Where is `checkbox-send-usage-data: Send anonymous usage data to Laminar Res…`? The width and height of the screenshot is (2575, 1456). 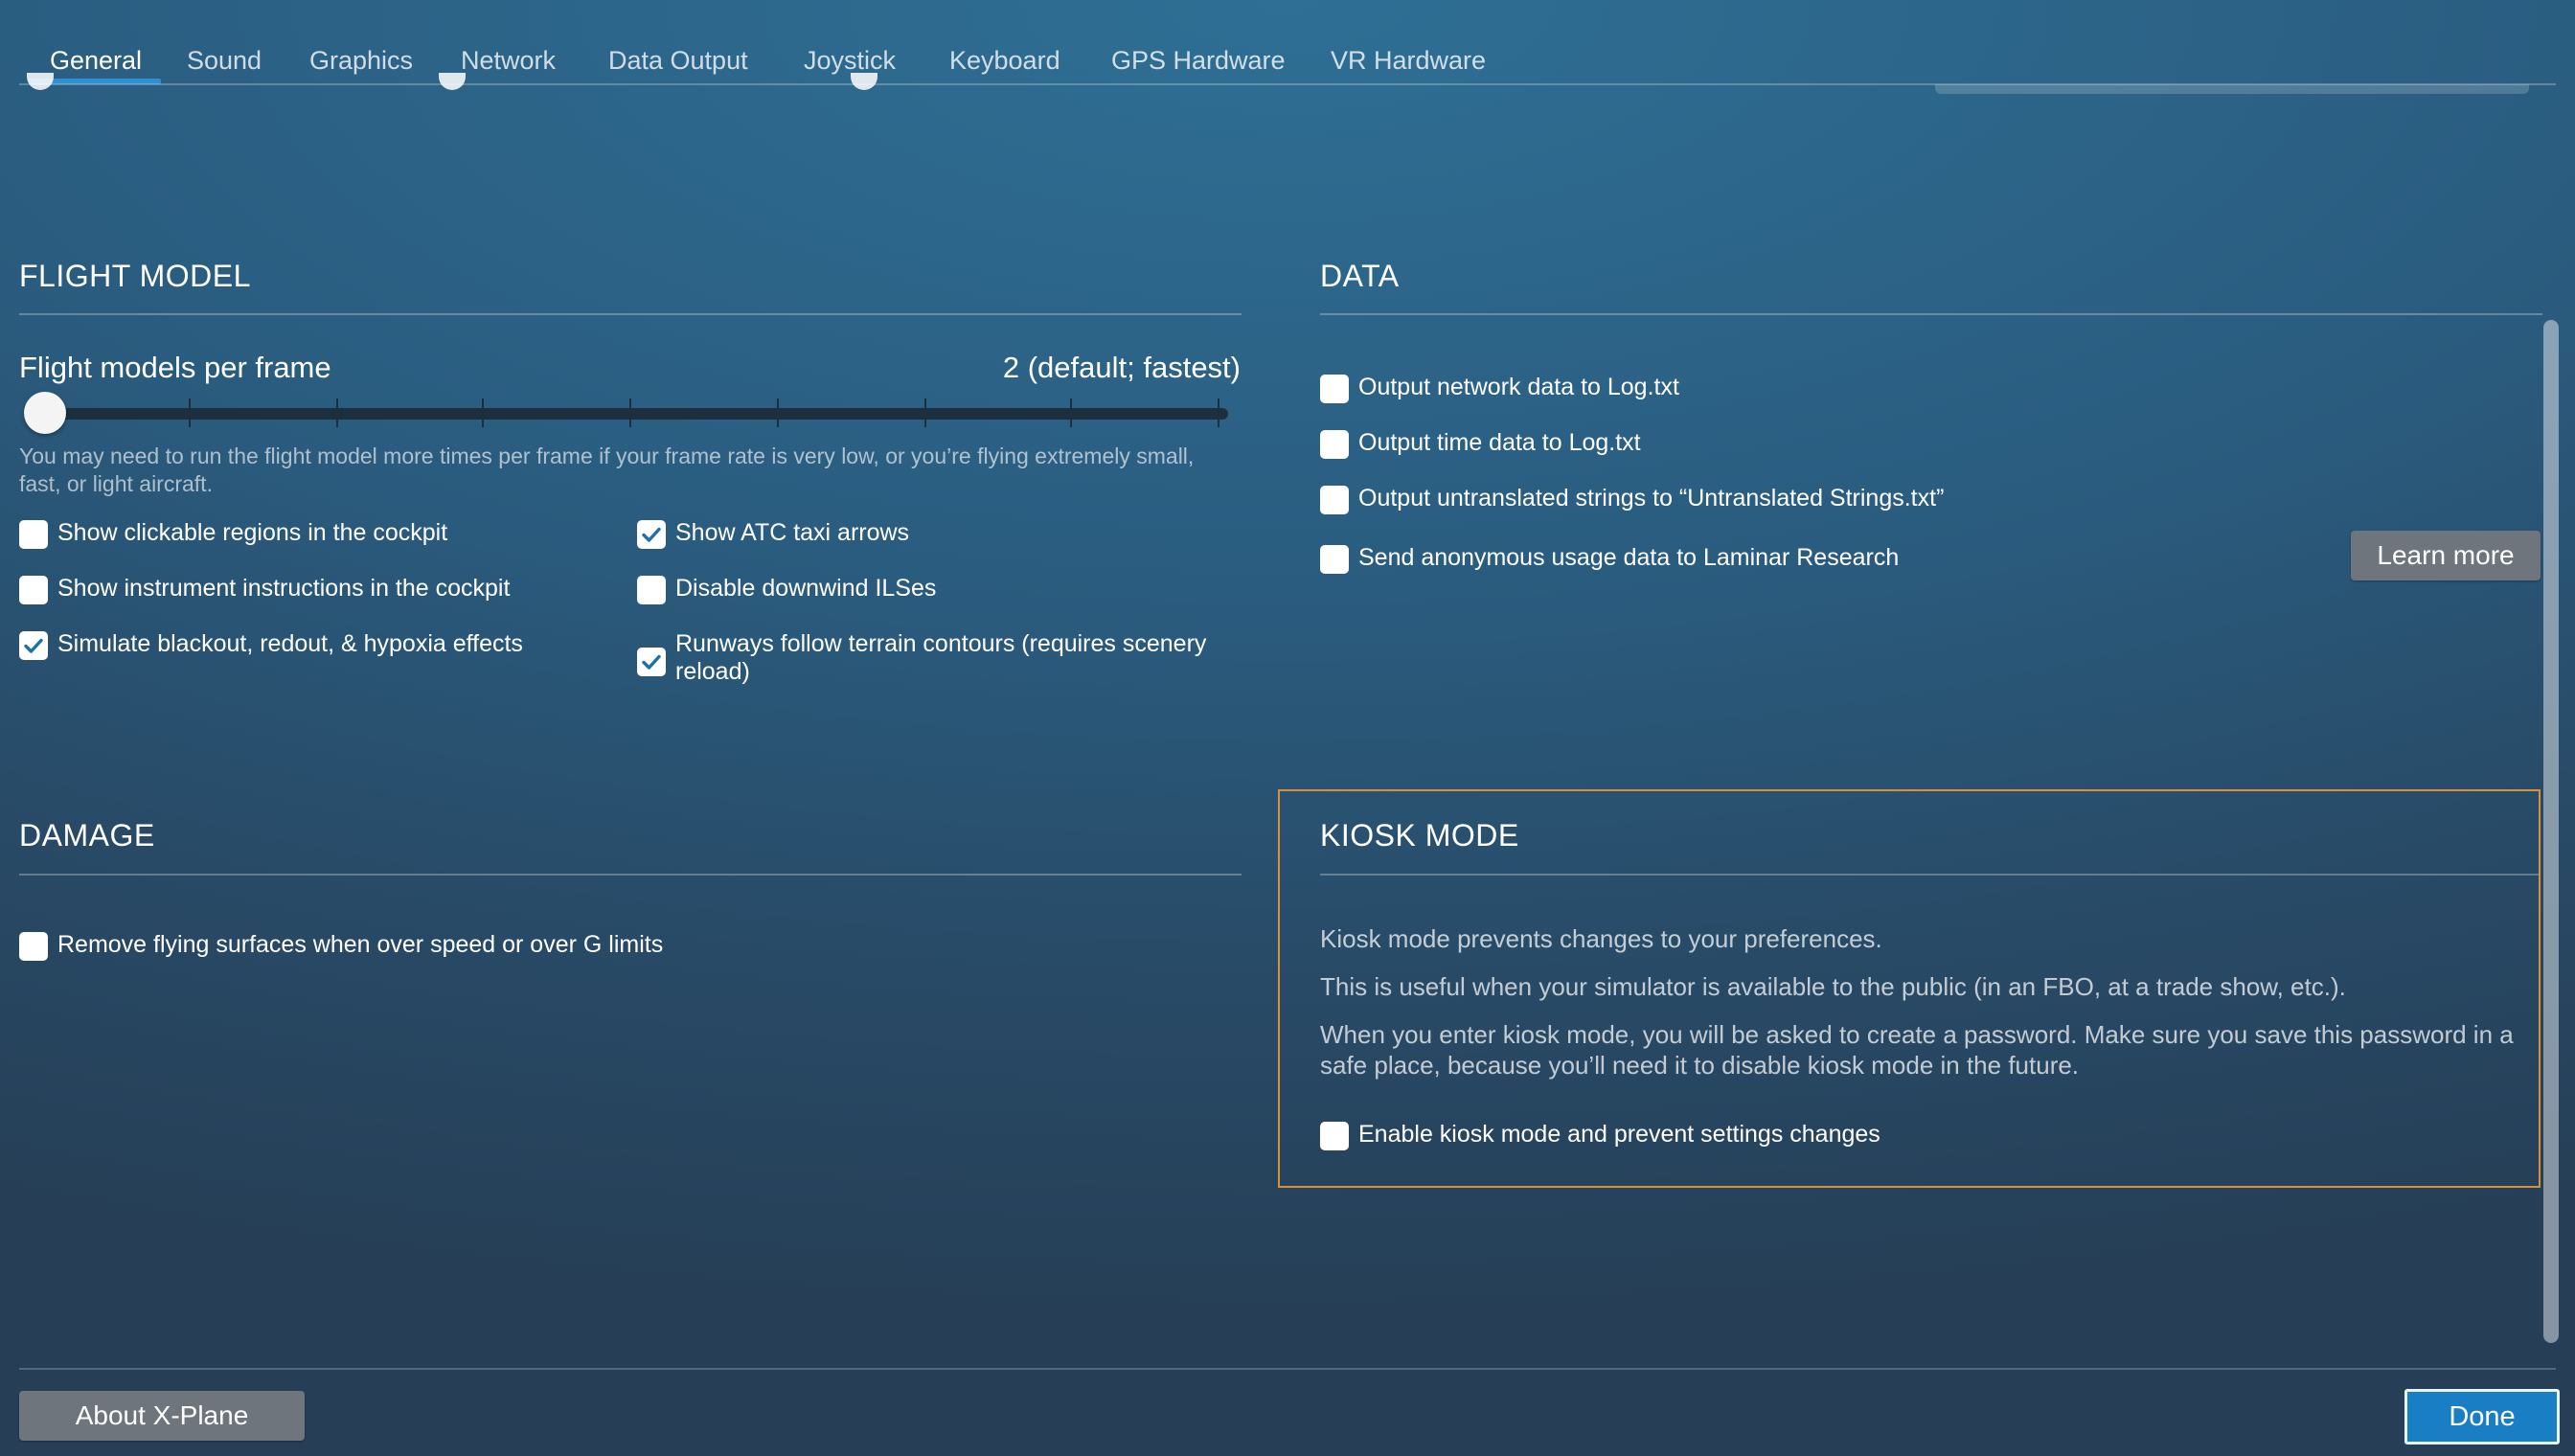
checkbox-send-usage-data: Send anonymous usage data to Laminar Res… is located at coordinates (1609, 559).